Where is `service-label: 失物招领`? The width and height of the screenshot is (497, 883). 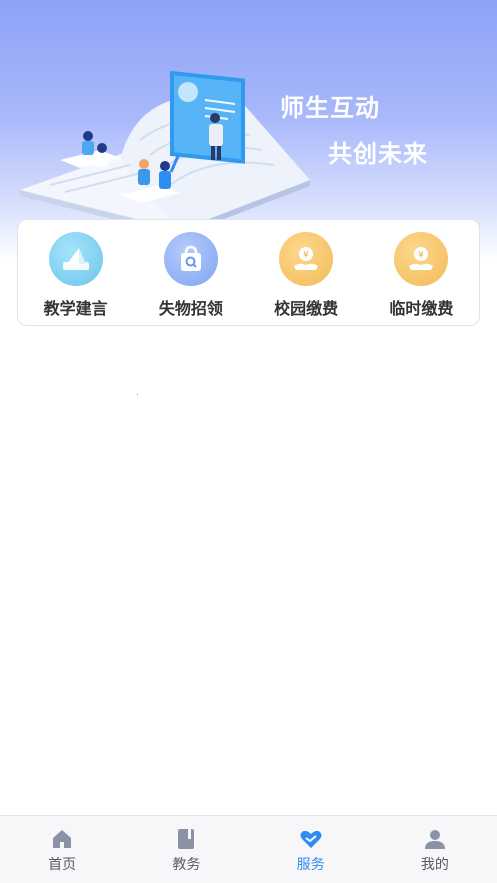
service-label: 失物招领 is located at coordinates (190, 308).